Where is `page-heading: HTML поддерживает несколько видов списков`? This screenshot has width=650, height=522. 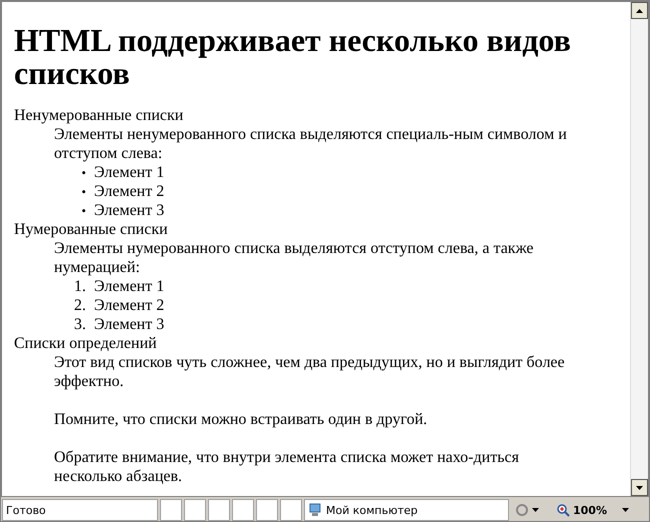 page-heading: HTML поддерживает несколько видов списков is located at coordinates (293, 57).